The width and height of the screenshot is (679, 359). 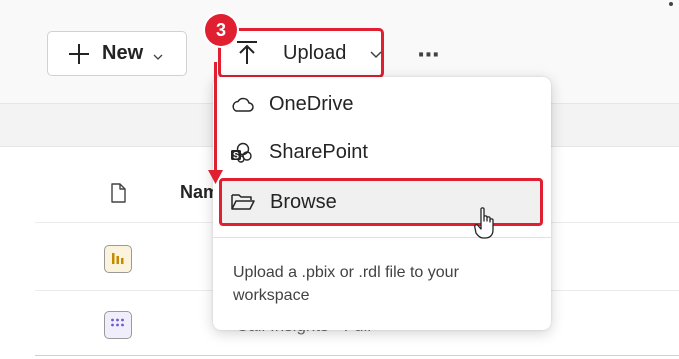 I want to click on menu-divider, so click(x=382, y=237).